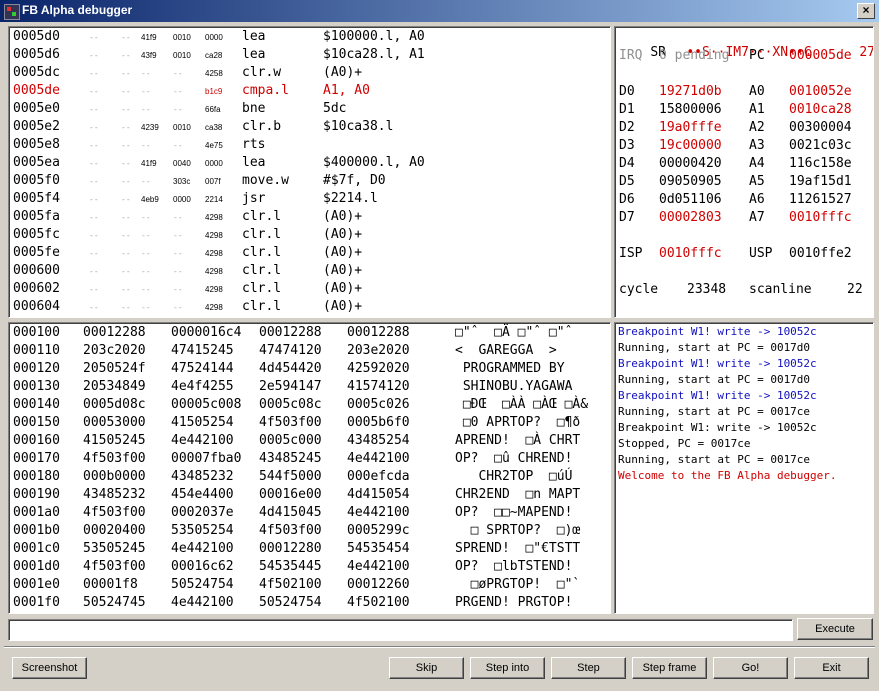  What do you see at coordinates (439, 11) in the screenshot?
I see `title-bar: FB Alpha debugger ×` at bounding box center [439, 11].